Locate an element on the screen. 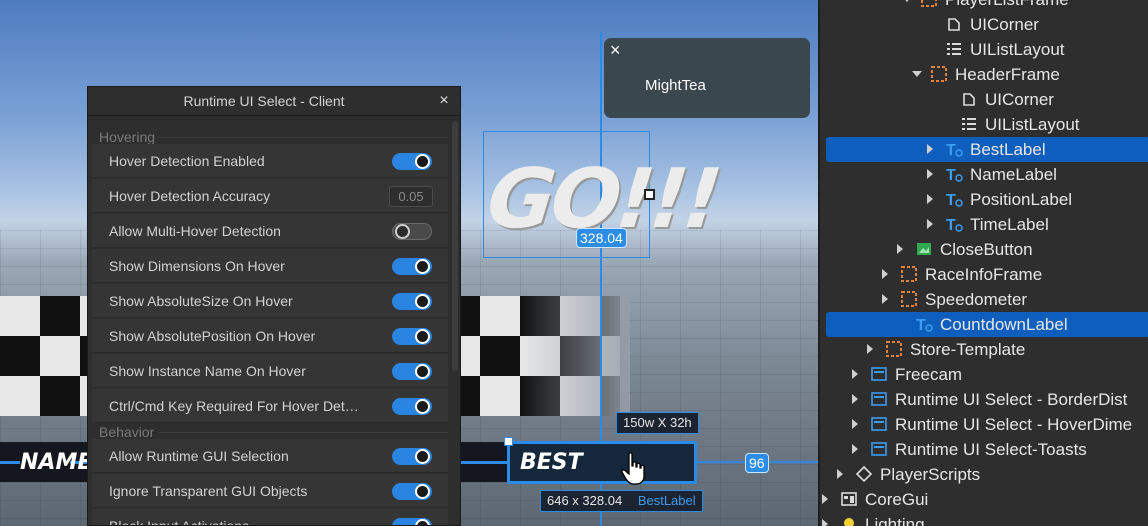  setting-label: Allow Multi-Hover Detection is located at coordinates (195, 231).